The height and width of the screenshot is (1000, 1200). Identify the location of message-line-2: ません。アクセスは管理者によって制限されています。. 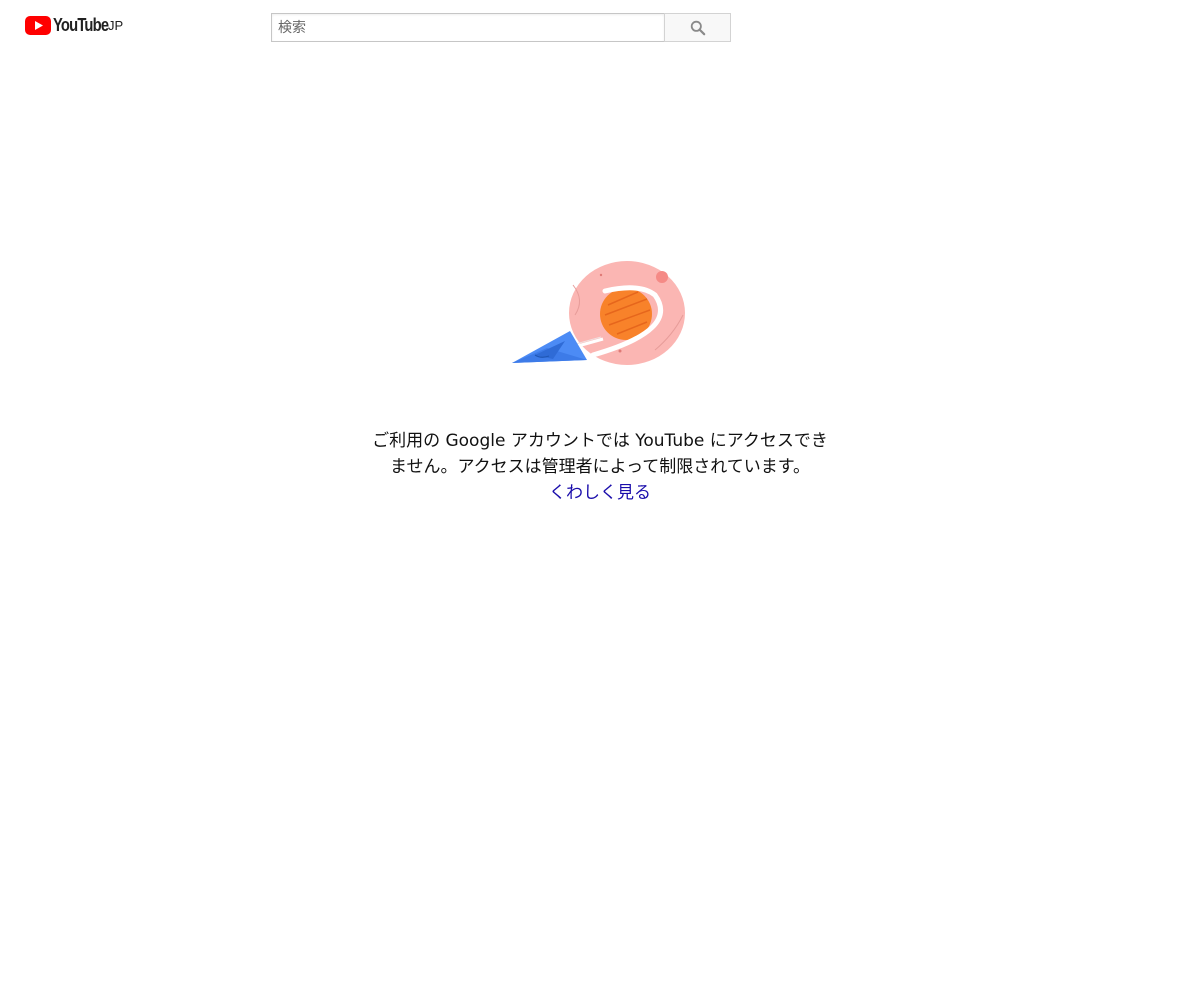
(600, 467).